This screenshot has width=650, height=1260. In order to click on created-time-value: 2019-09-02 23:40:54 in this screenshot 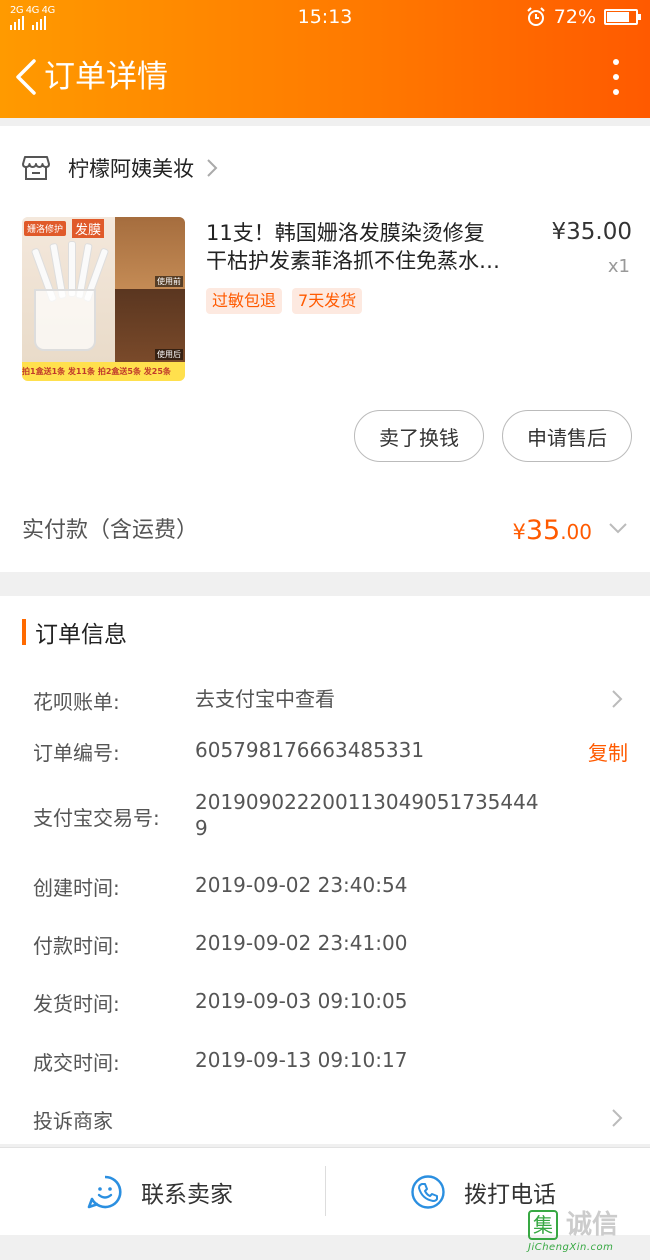, I will do `click(301, 885)`.